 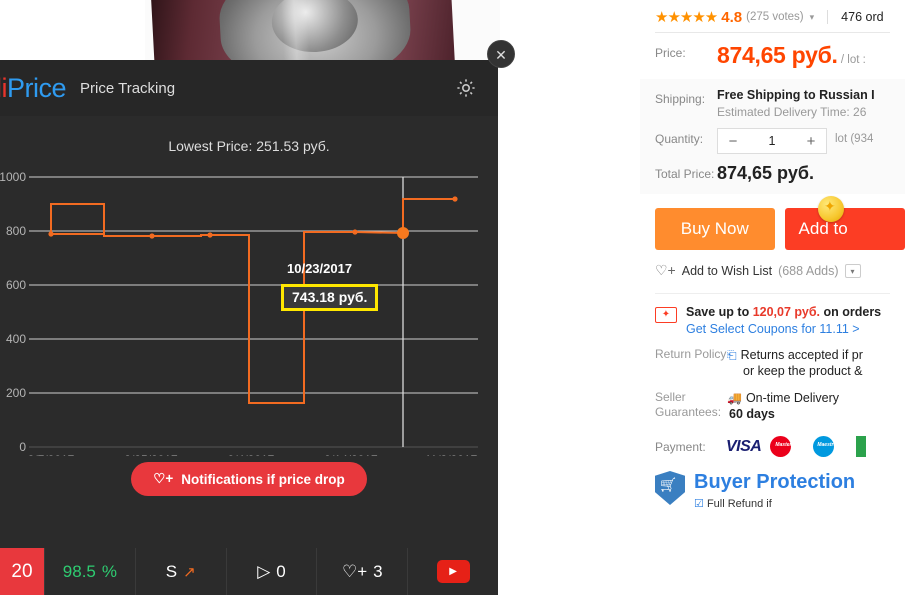 I want to click on divider, so click(x=828, y=17).